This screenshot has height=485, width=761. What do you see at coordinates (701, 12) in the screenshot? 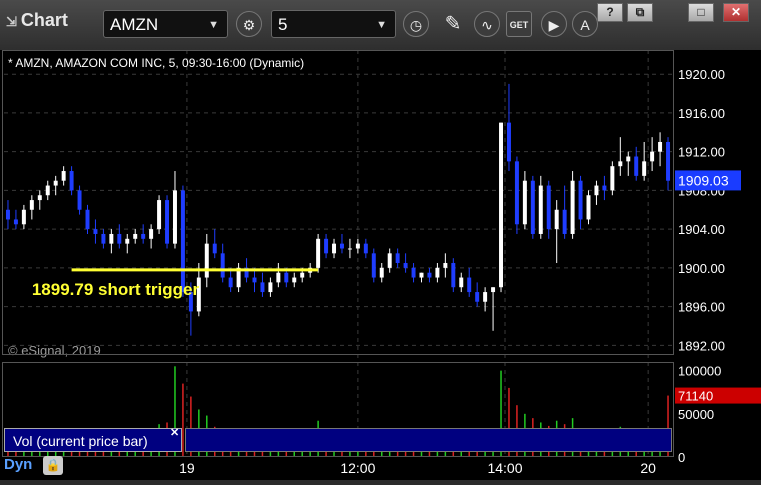
I see `maximize-button: □` at bounding box center [701, 12].